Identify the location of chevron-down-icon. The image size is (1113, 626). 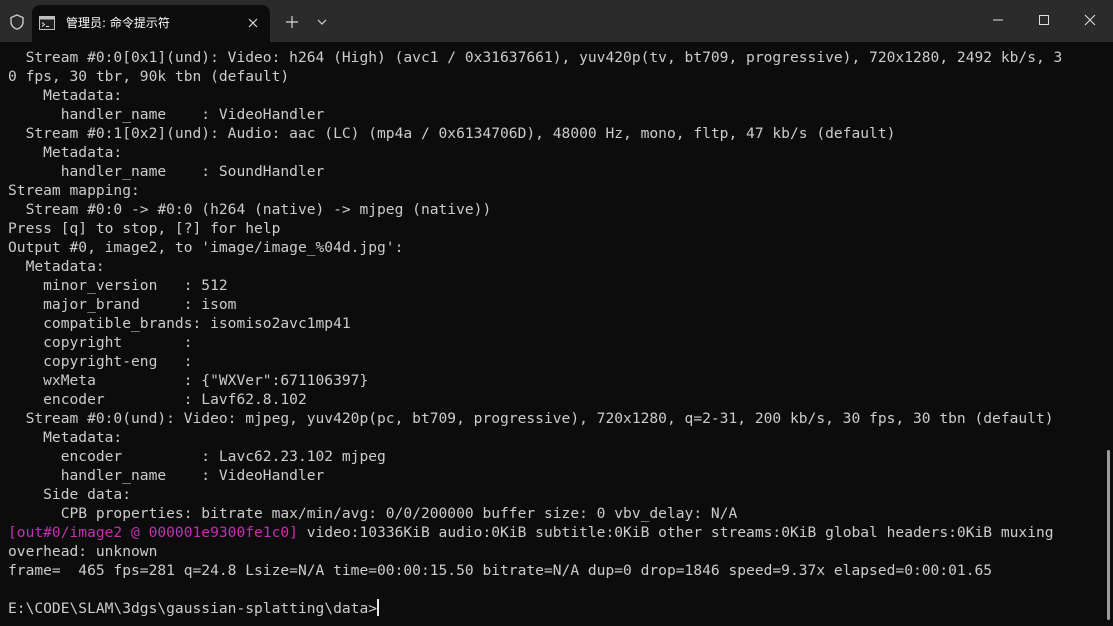
(322, 22).